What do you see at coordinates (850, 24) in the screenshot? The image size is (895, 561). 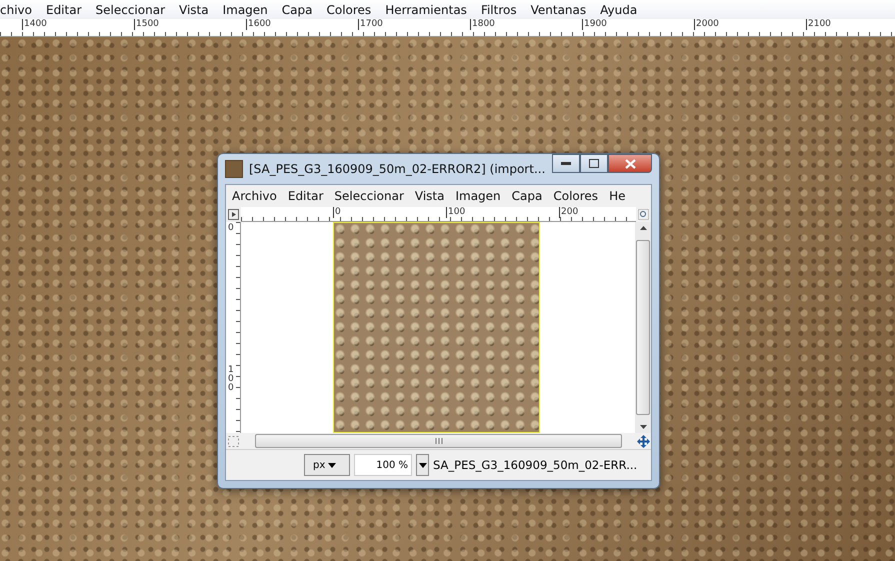 I see `ruler-label: 2100` at bounding box center [850, 24].